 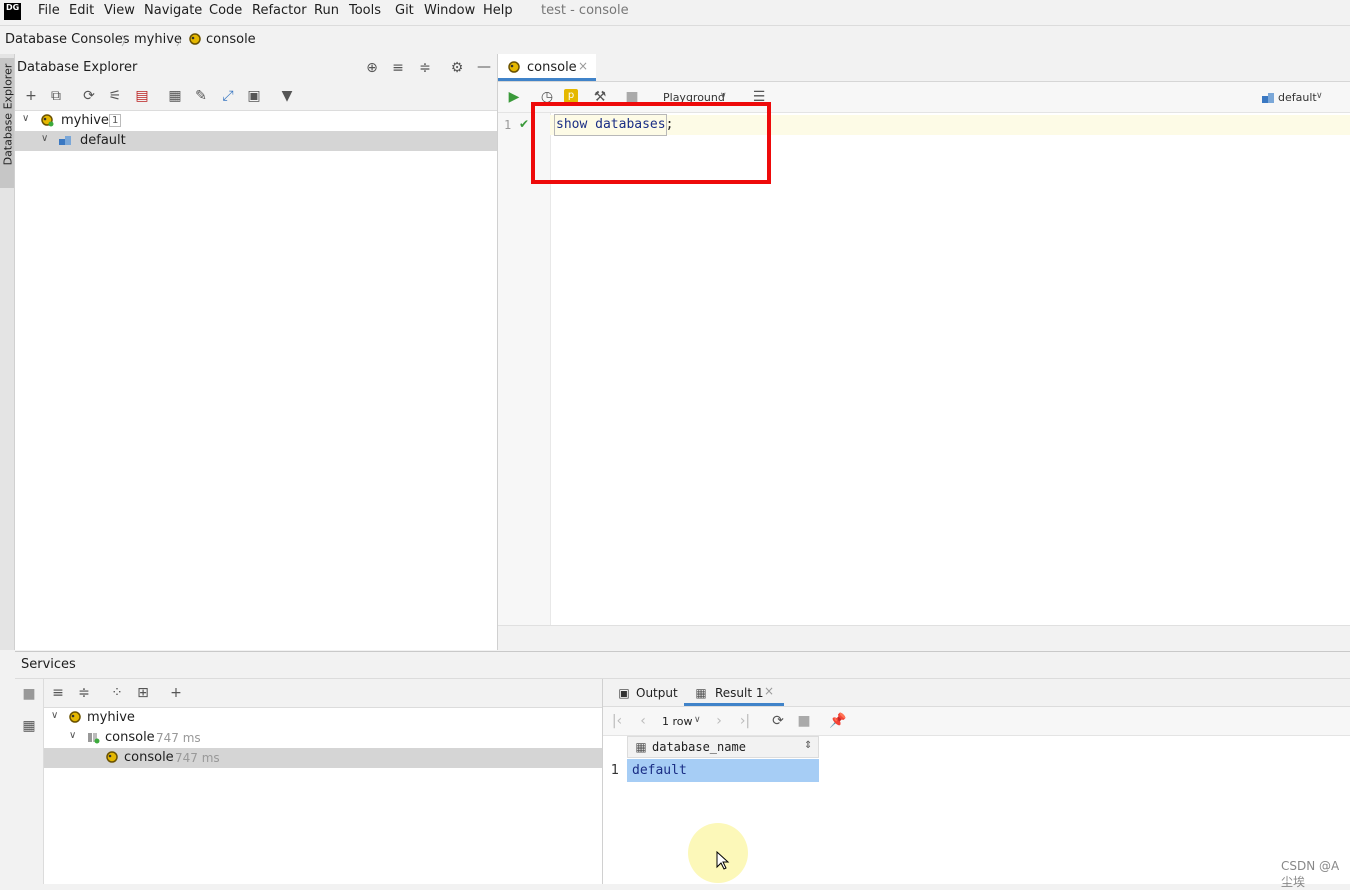 I want to click on execute-icon: ▶, so click(x=514, y=97).